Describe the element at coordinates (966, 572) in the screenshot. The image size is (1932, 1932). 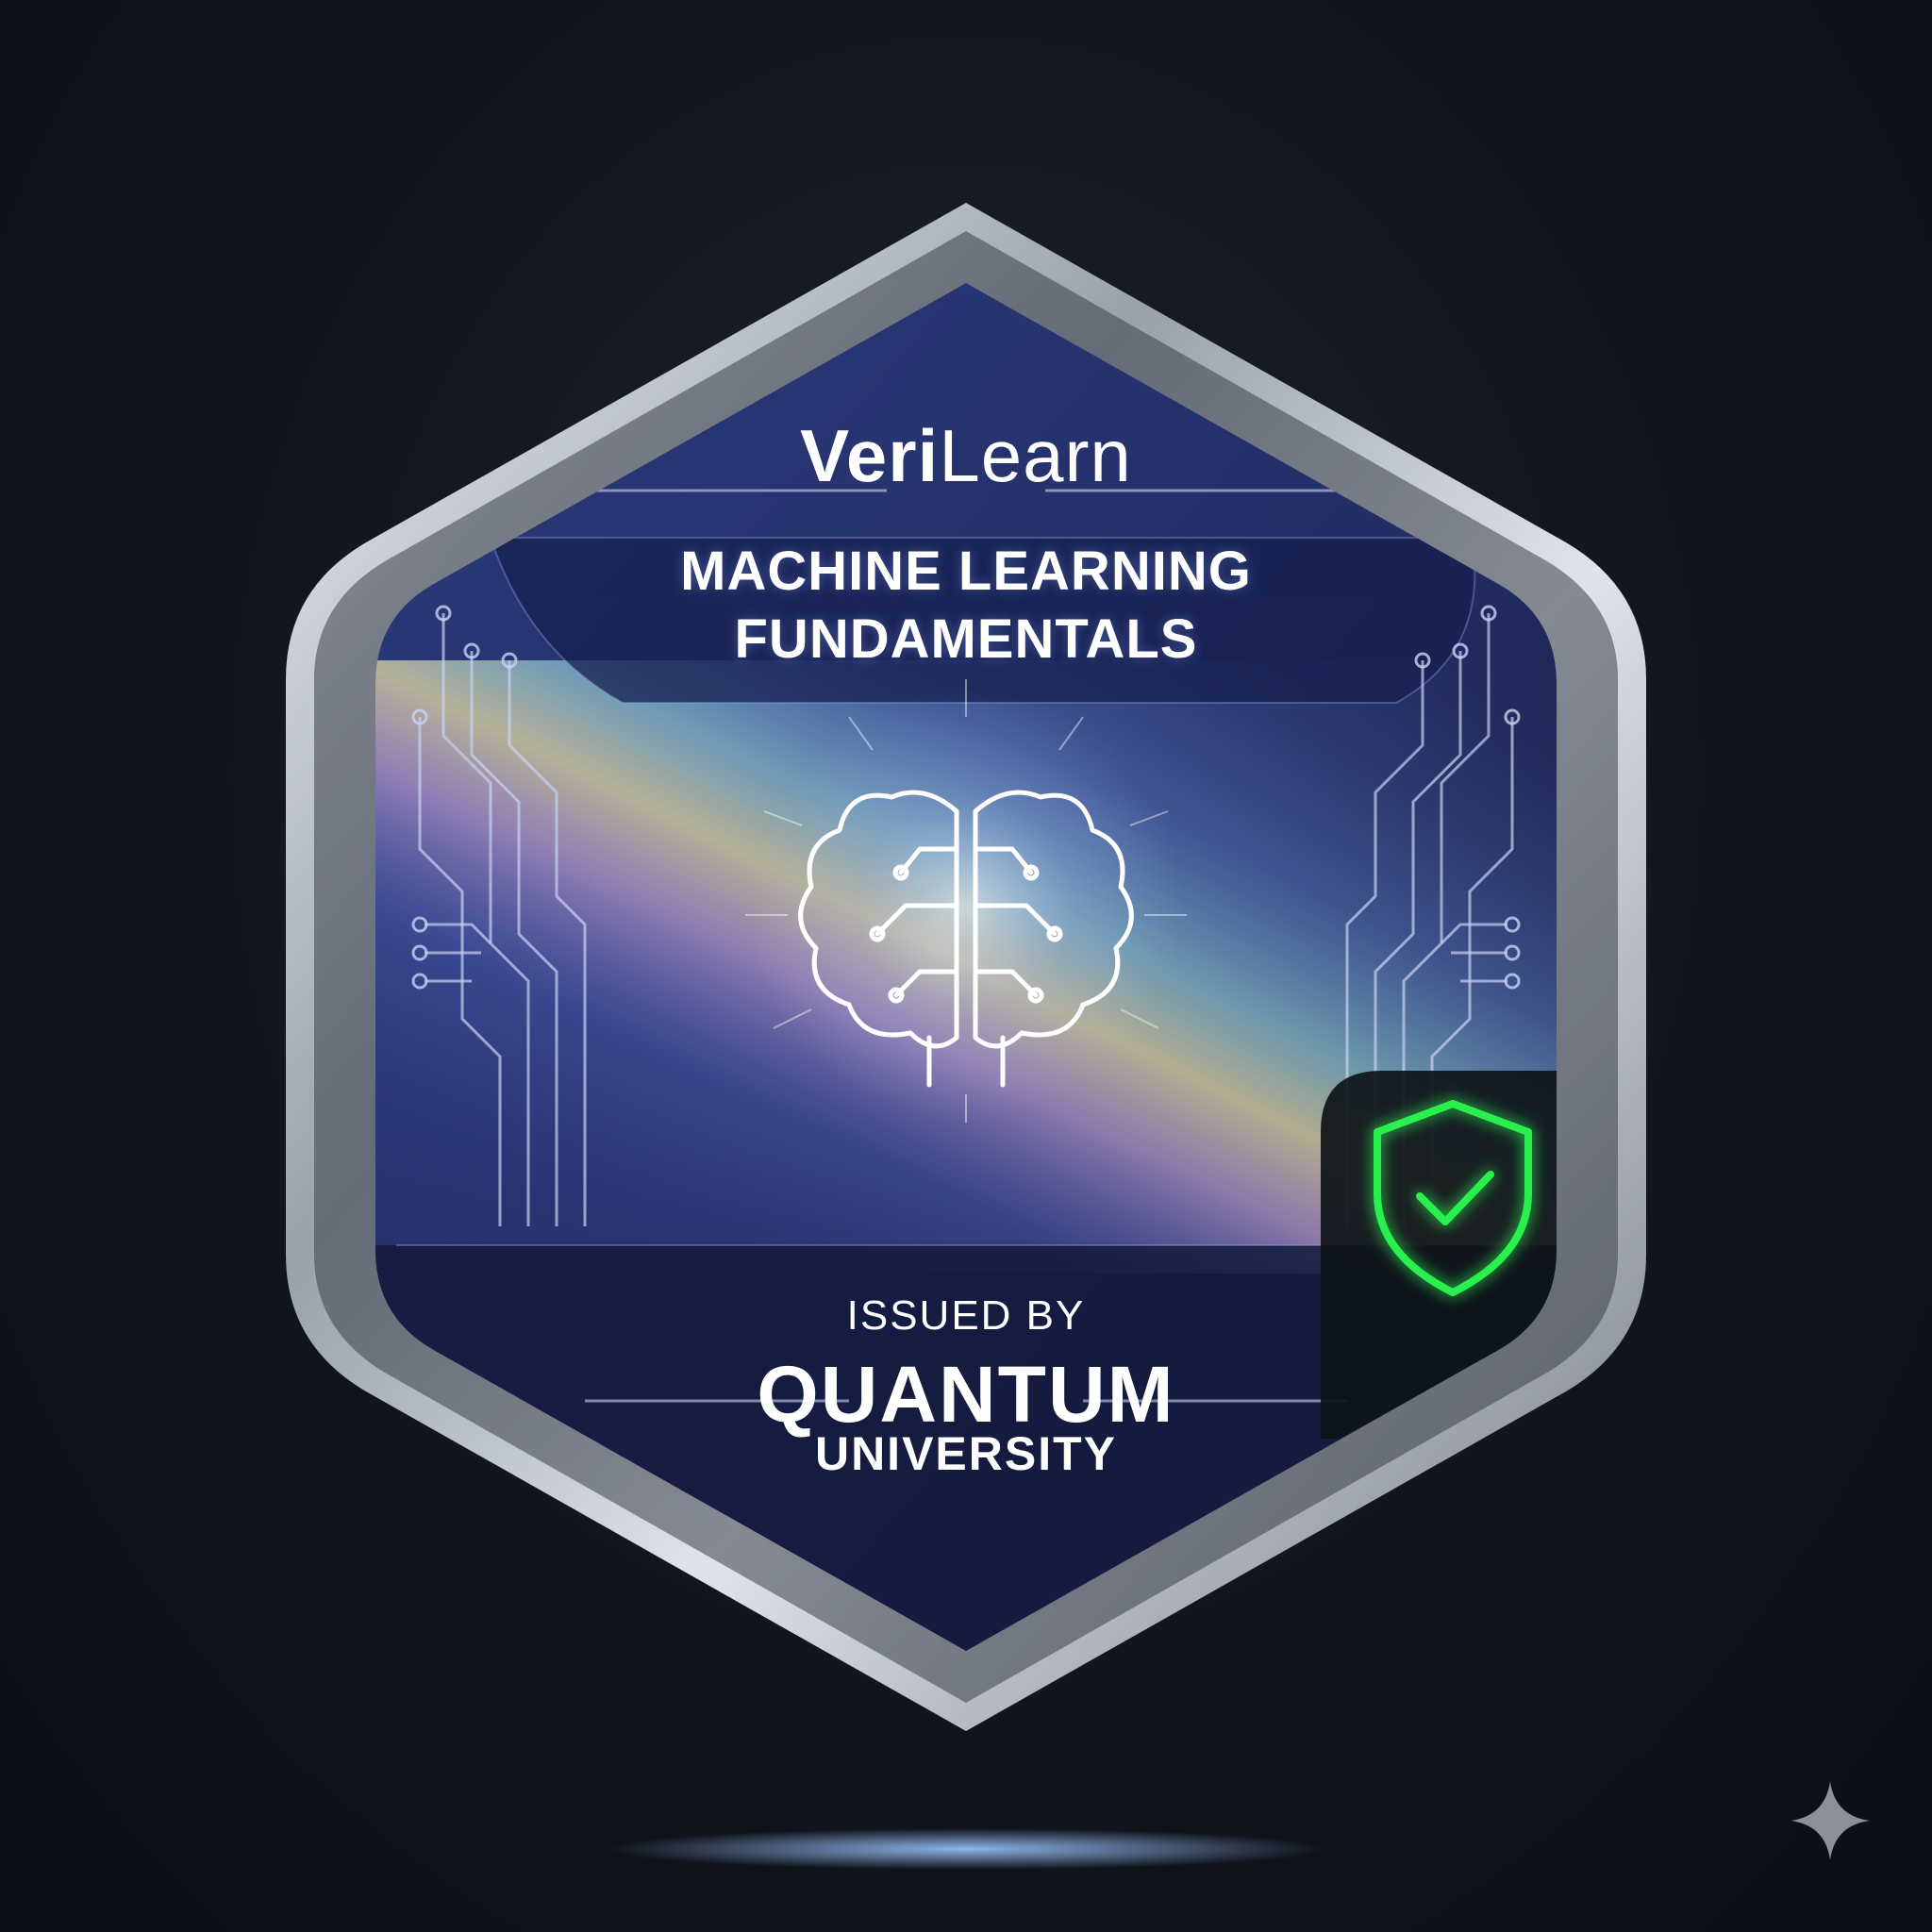
I see `course-title-line1: MACHINE LEARNING` at that location.